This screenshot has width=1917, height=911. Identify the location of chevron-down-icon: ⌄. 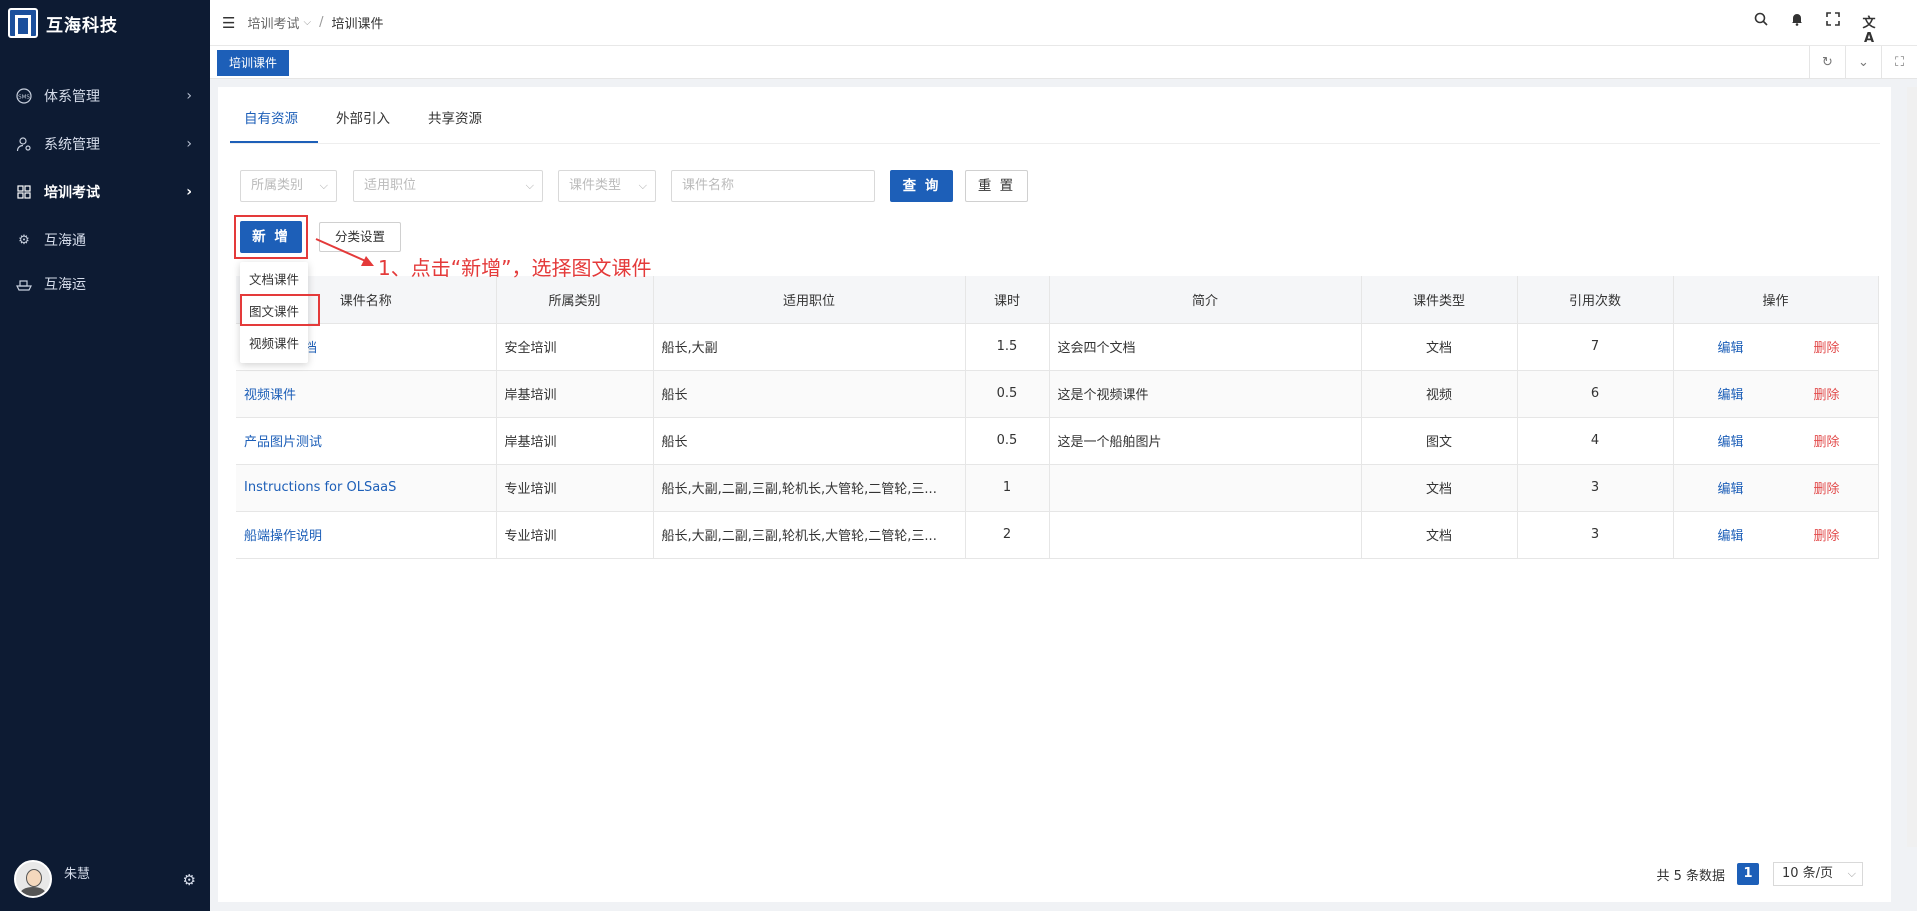
(1863, 62).